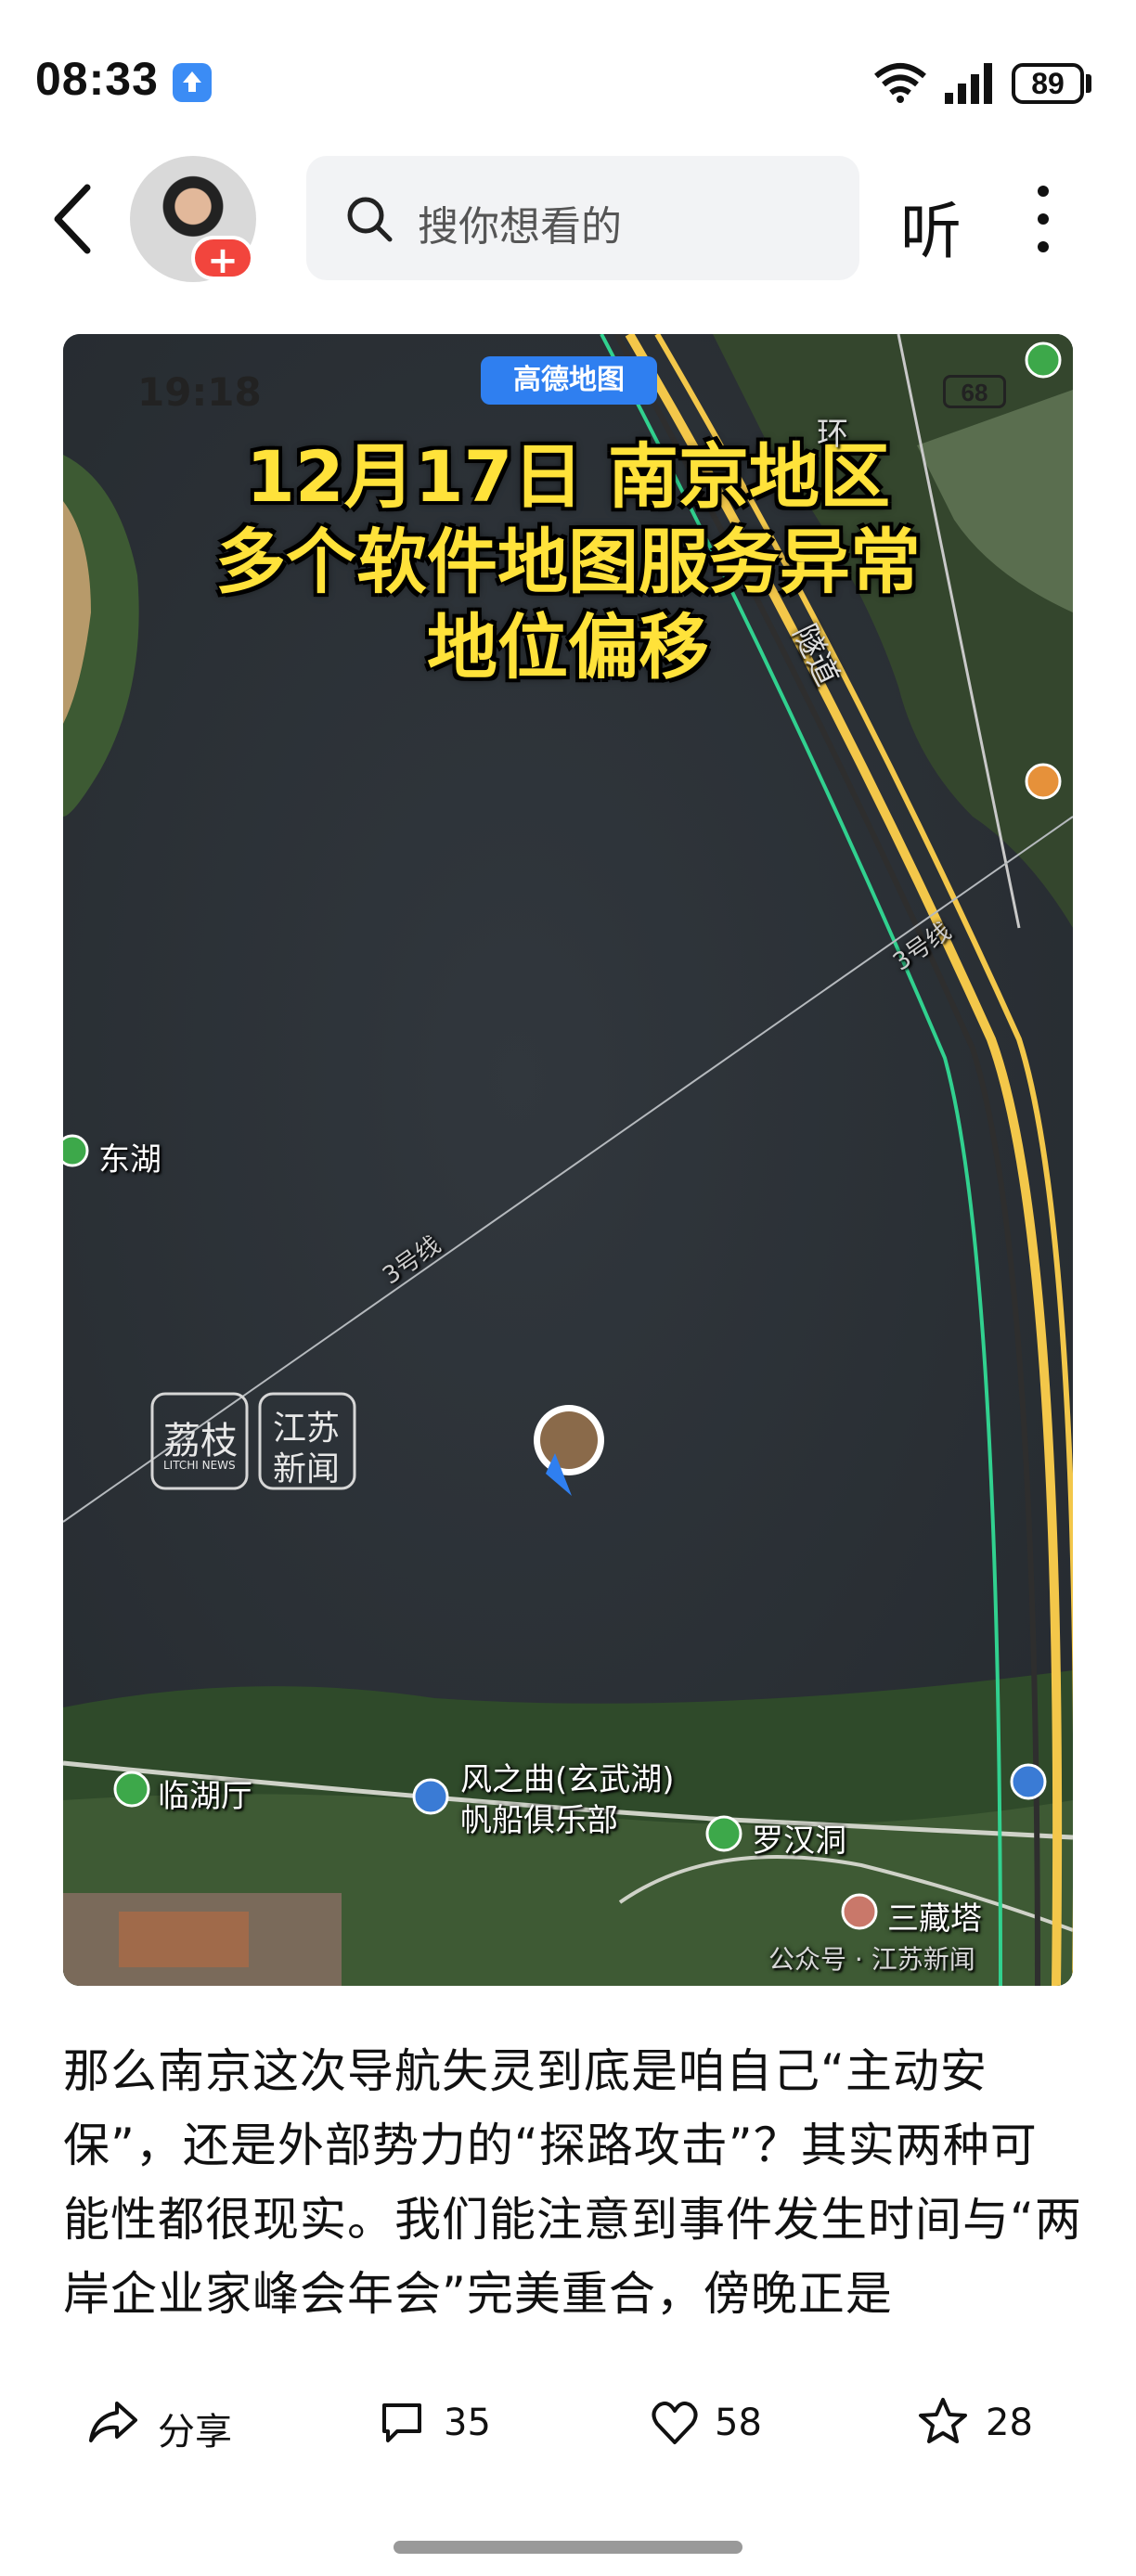 This screenshot has width=1136, height=2576. What do you see at coordinates (97, 79) in the screenshot?
I see `status-time: 08:33` at bounding box center [97, 79].